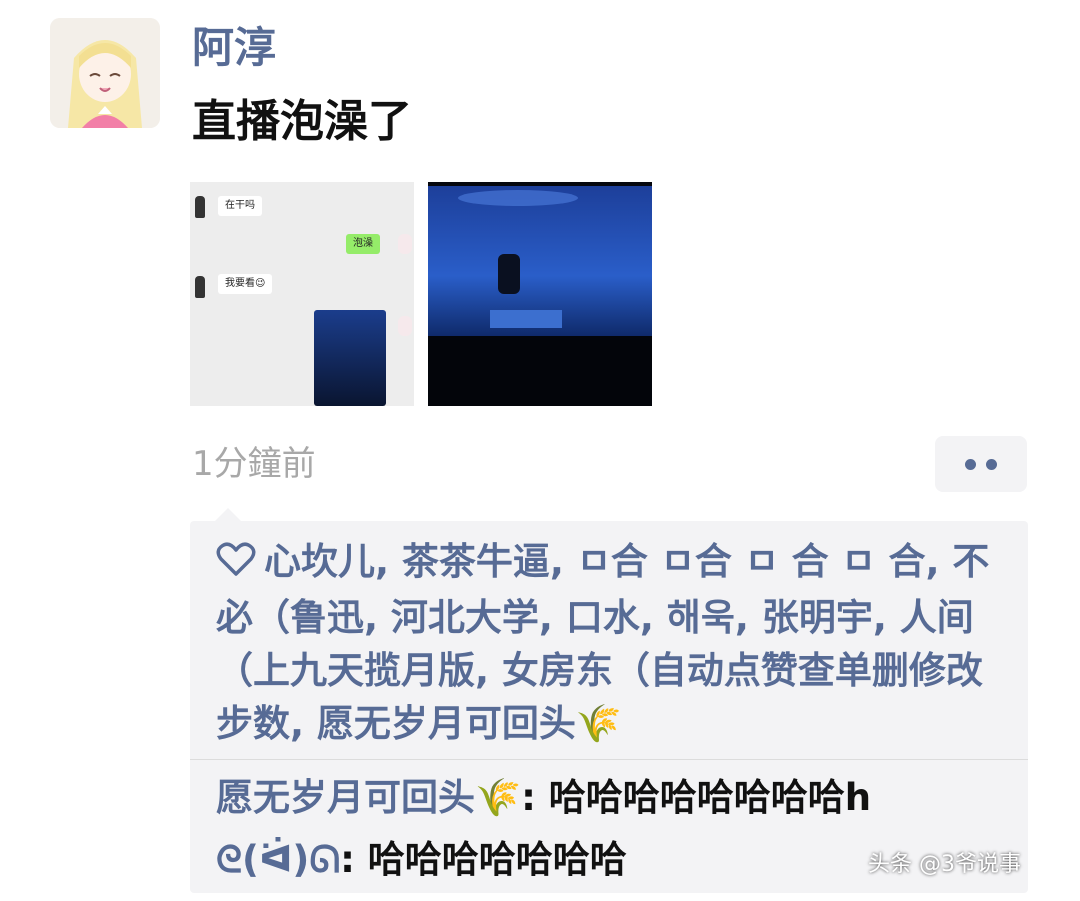 The image size is (1080, 901). Describe the element at coordinates (278, 859) in the screenshot. I see `comment-author: ᘓ(ᐛ)ᘏ` at that location.